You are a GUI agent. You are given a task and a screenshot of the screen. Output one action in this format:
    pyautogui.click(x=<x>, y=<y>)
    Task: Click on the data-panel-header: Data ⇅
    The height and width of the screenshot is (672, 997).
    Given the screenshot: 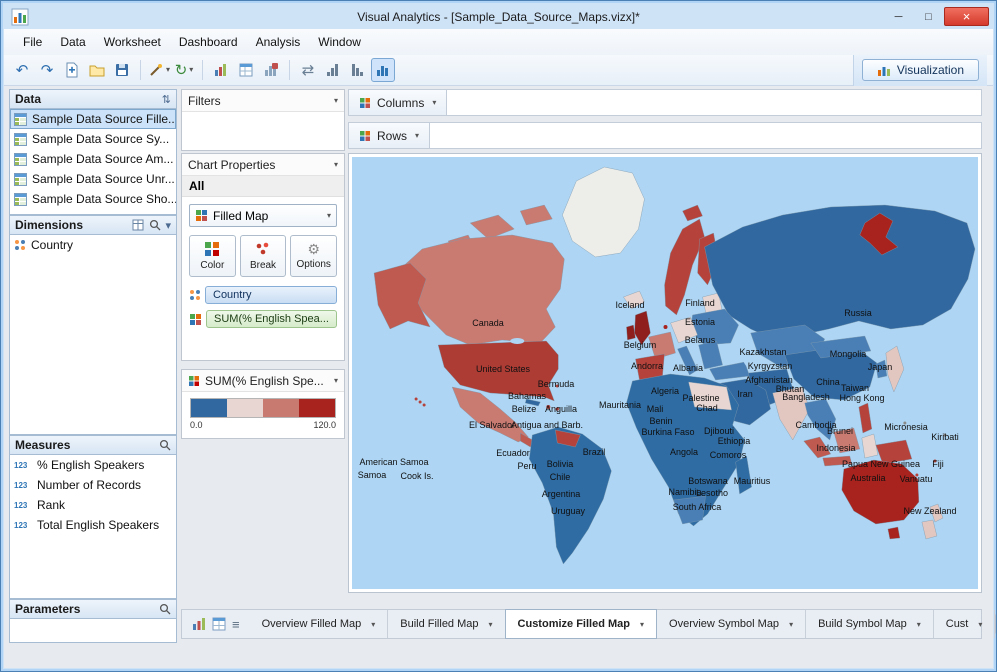 What is the action you would take?
    pyautogui.click(x=93, y=99)
    